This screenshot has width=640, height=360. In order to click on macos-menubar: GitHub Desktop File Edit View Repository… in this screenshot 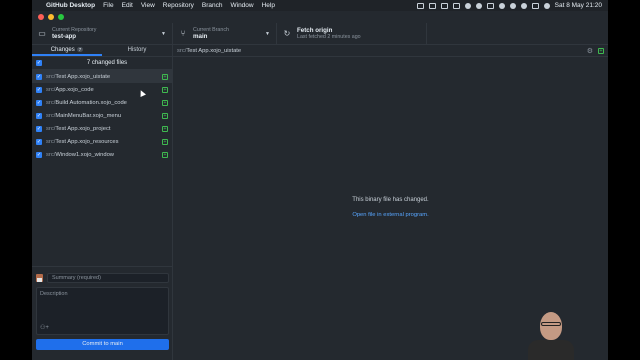, I will do `click(320, 5)`.